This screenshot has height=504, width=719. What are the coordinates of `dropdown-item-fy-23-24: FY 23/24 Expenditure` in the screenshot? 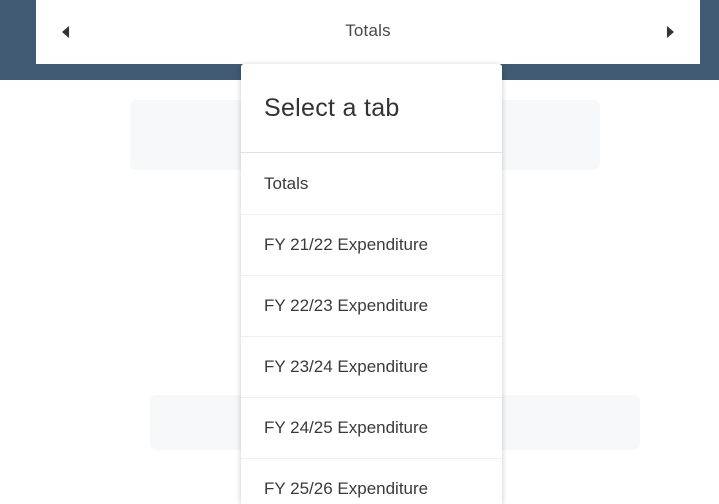 It's located at (371, 367).